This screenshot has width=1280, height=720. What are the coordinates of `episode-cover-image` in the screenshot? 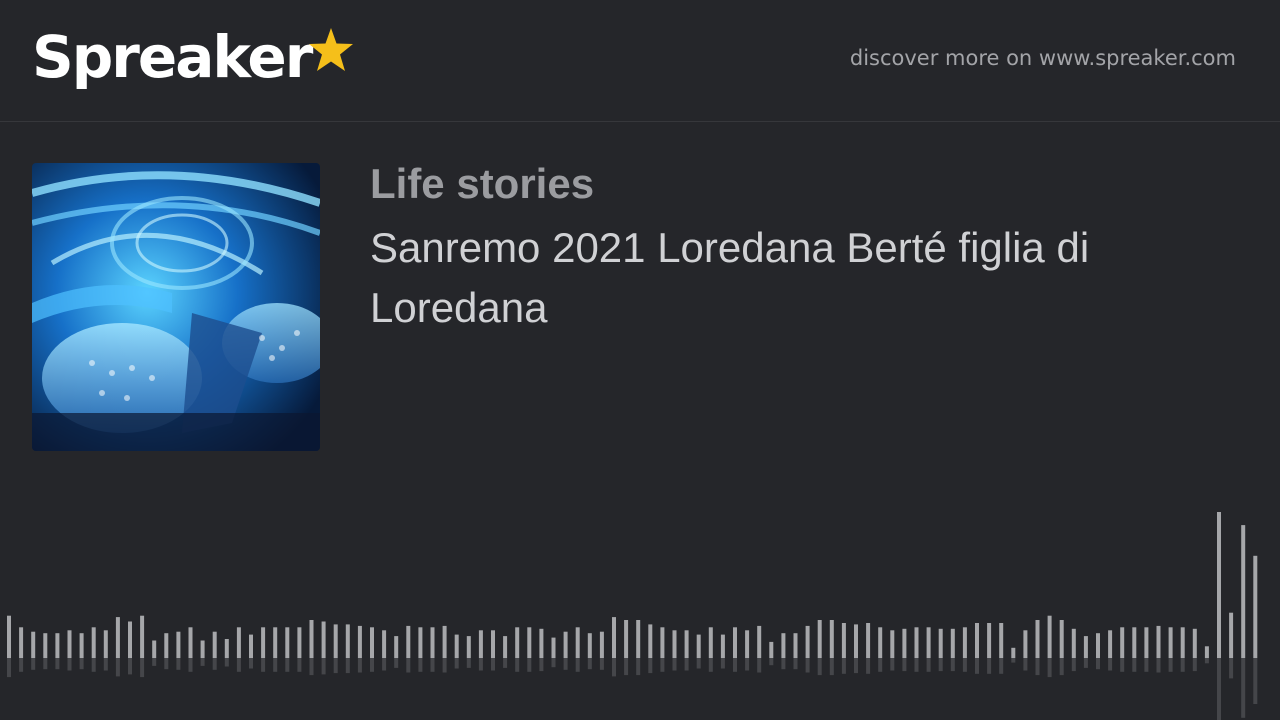 It's located at (176, 307).